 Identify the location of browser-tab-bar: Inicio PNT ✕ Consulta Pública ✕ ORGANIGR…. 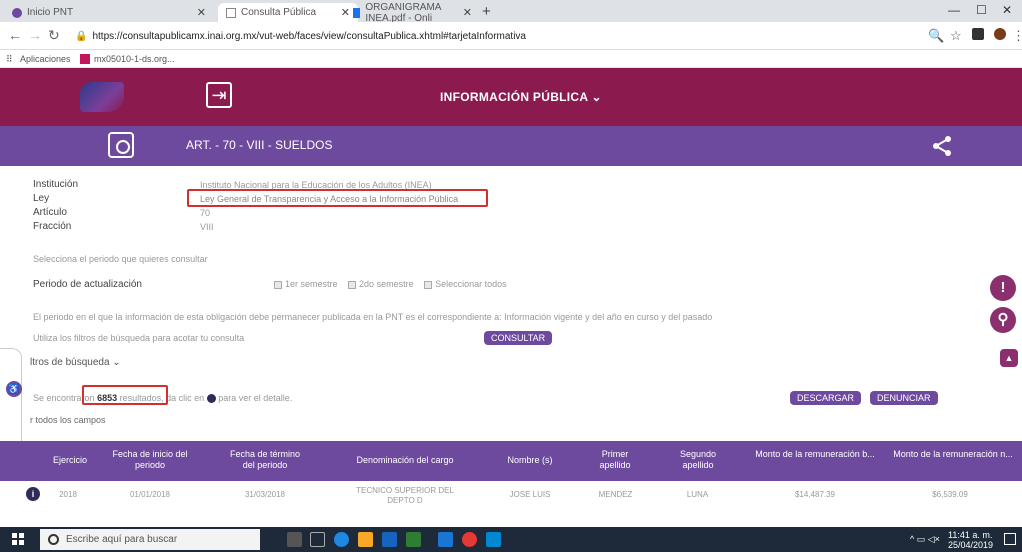
(511, 12).